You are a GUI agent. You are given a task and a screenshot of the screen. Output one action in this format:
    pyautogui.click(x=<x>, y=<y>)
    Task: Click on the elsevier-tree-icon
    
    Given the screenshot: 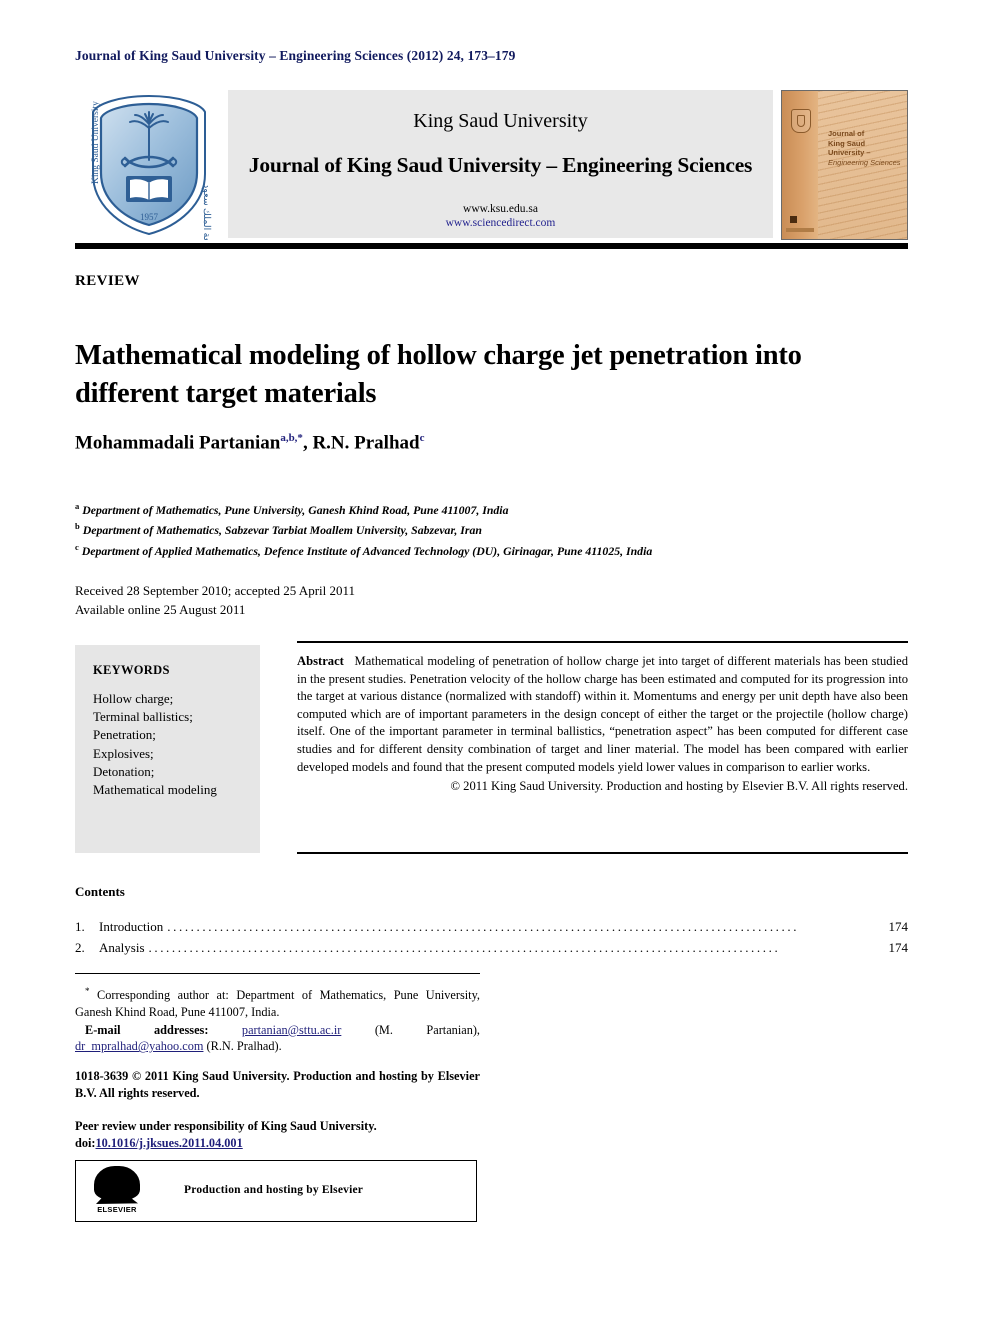 What is the action you would take?
    pyautogui.click(x=117, y=1183)
    